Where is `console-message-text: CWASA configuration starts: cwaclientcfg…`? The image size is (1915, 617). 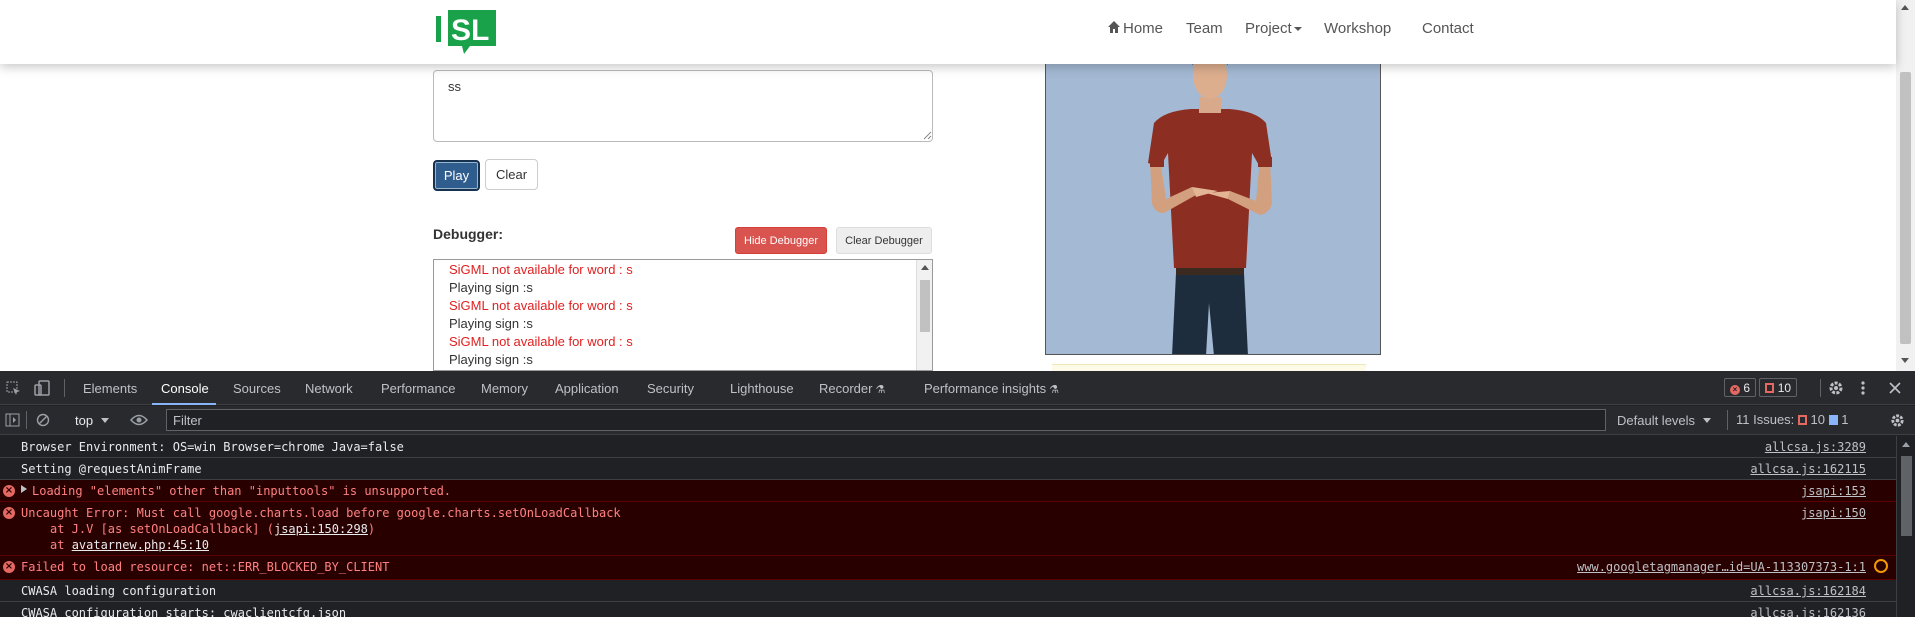
console-message-text: CWASA configuration starts: cwaclientcfg… is located at coordinates (184, 611).